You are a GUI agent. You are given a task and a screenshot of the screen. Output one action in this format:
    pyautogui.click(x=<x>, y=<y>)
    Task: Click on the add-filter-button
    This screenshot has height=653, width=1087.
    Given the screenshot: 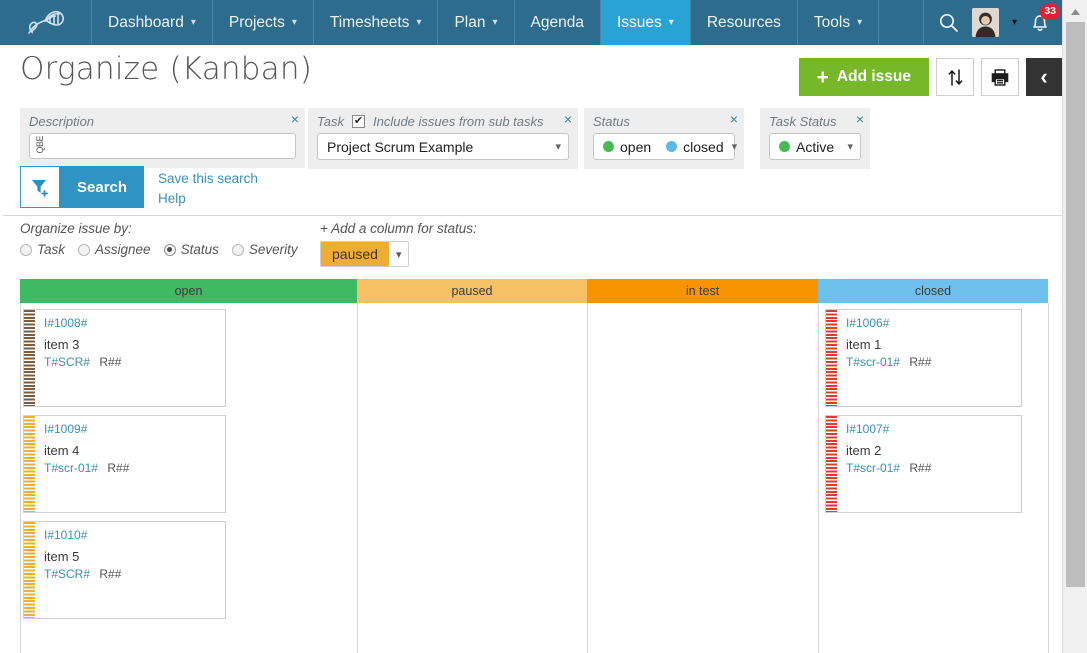 What is the action you would take?
    pyautogui.click(x=40, y=187)
    